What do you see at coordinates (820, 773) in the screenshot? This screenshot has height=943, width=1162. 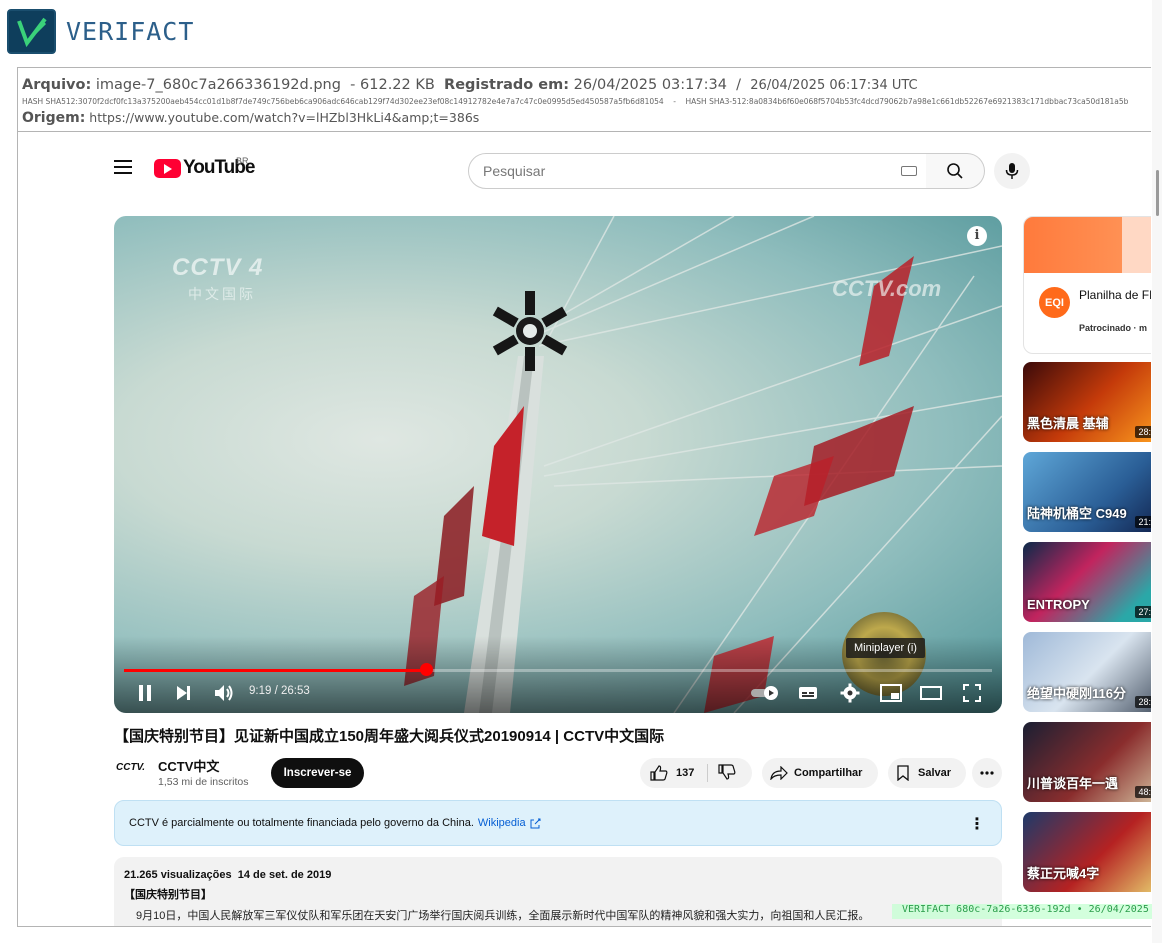 I see `share-button: Compartilhar` at bounding box center [820, 773].